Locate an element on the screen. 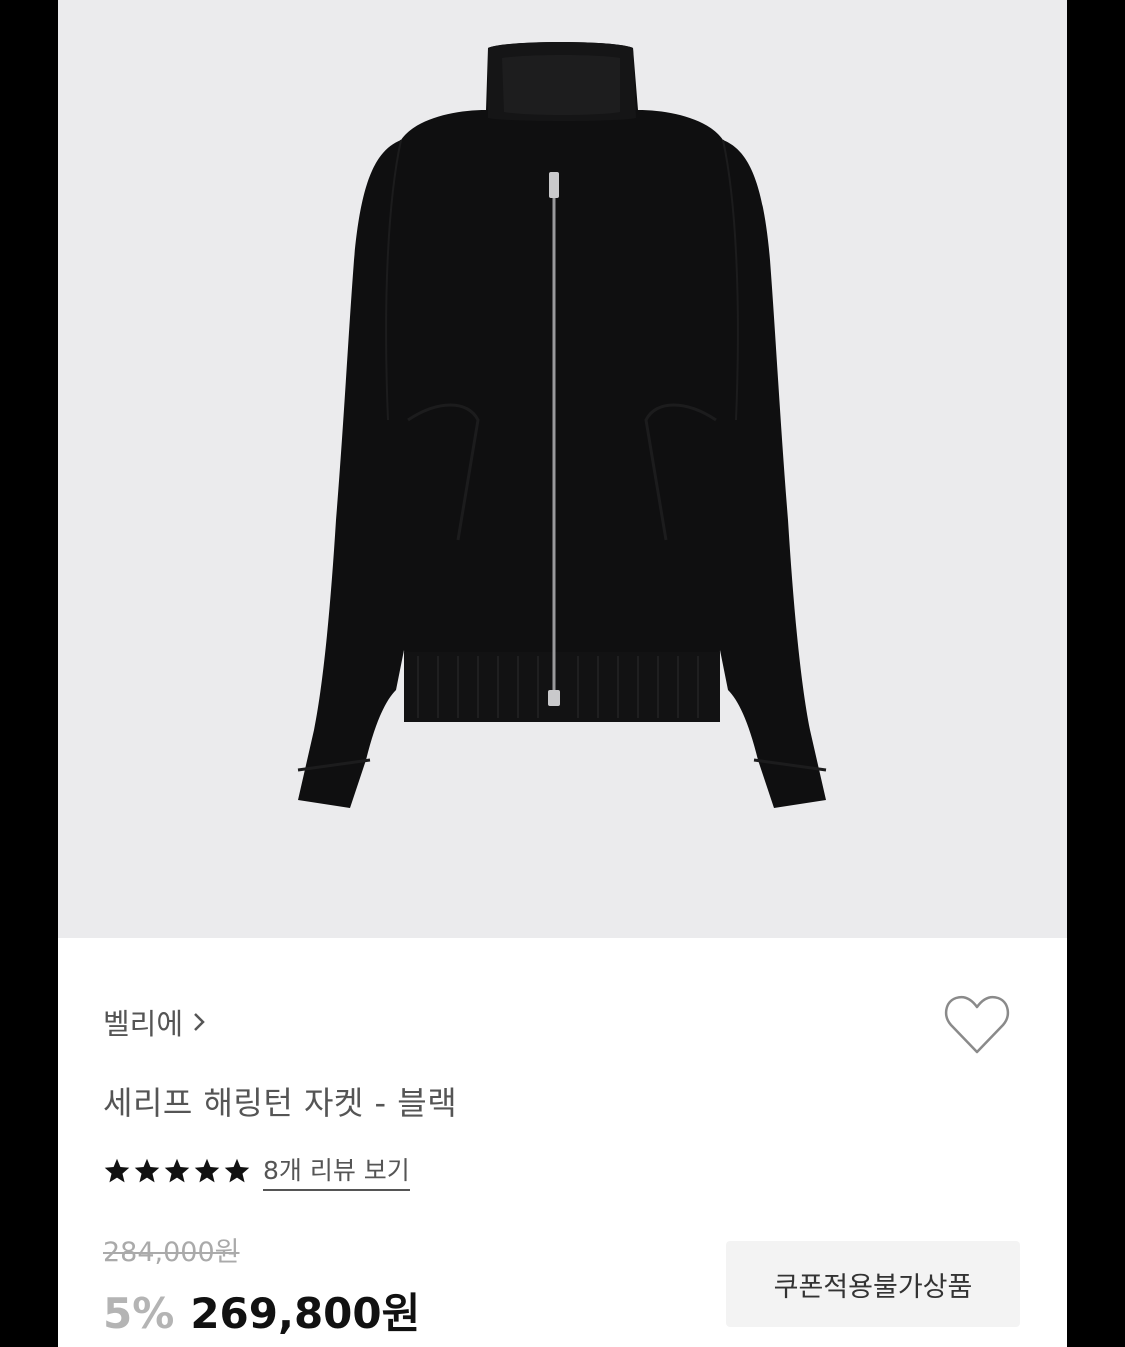 The height and width of the screenshot is (1347, 1125). rating-stars is located at coordinates (177, 1171).